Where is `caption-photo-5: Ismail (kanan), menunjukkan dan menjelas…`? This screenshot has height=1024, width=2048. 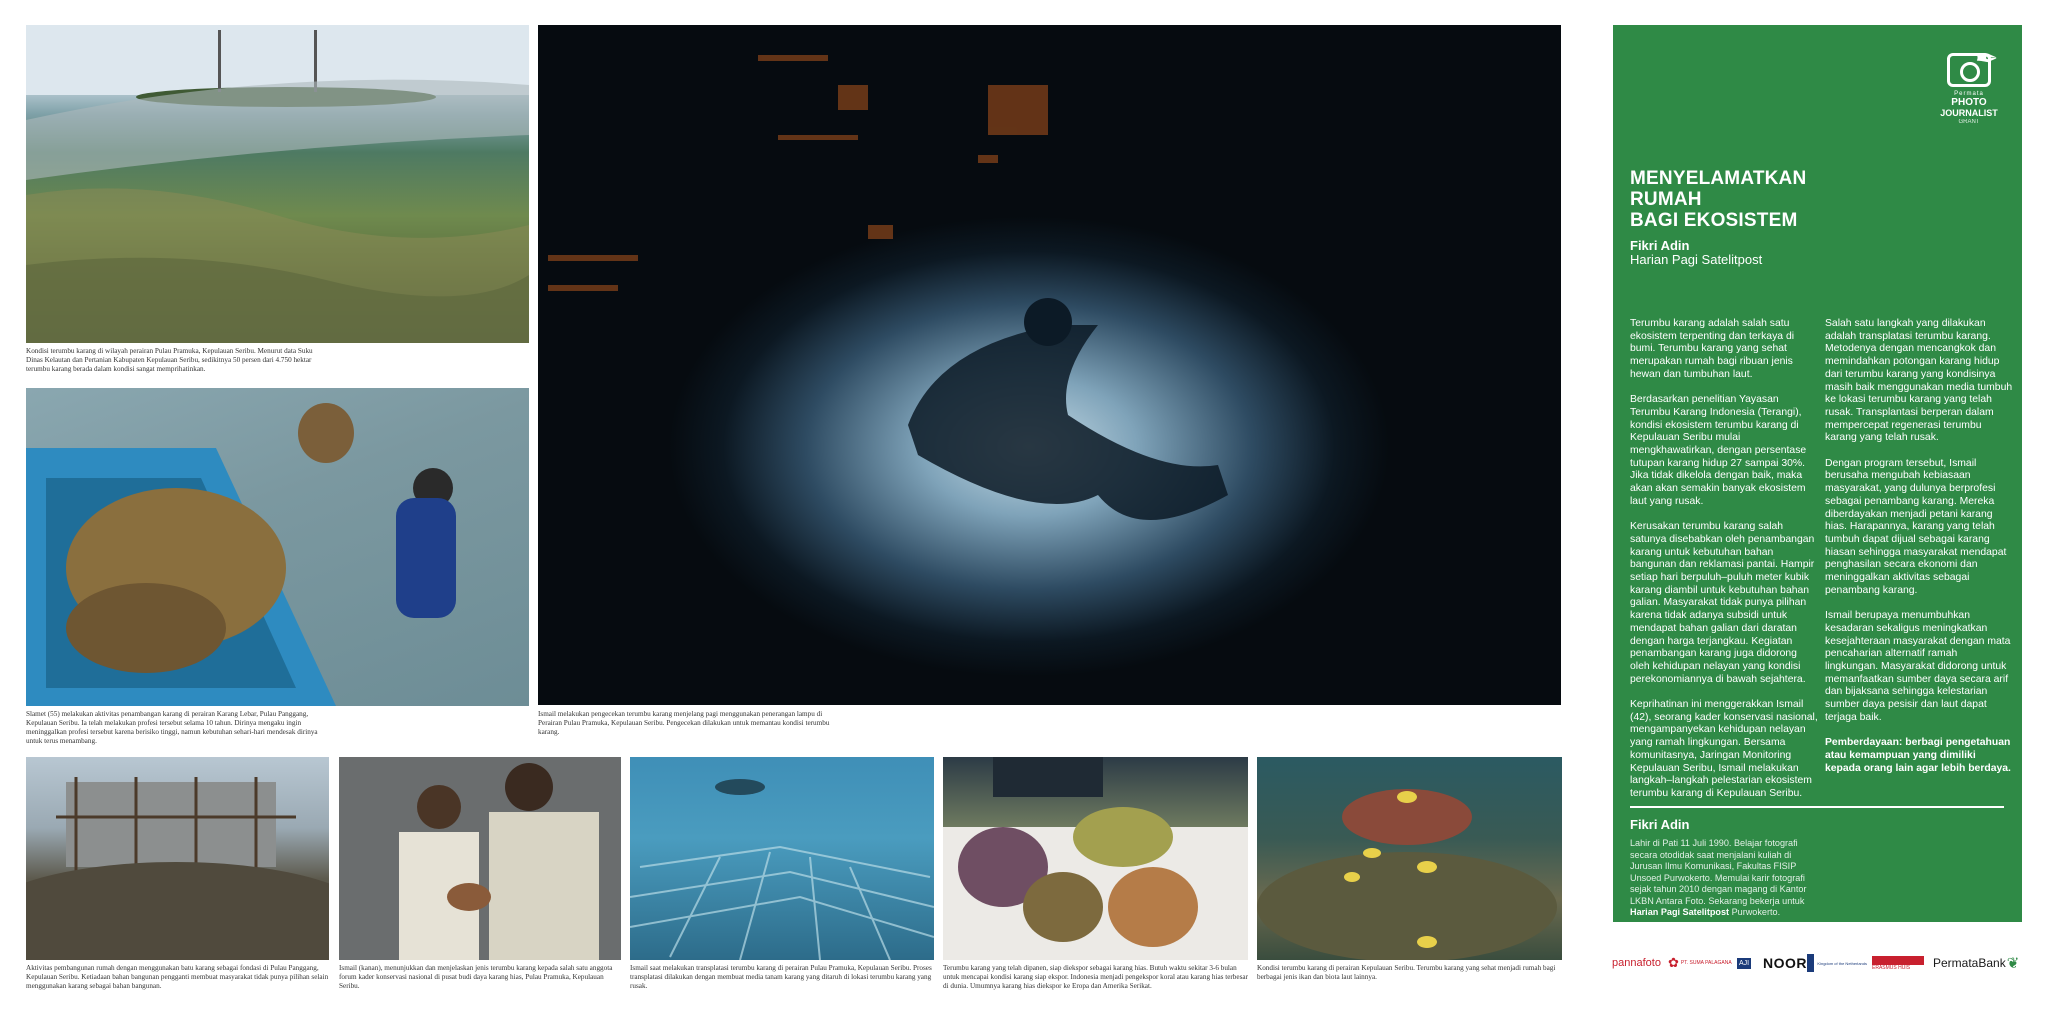 caption-photo-5: Ismail (kanan), menunjukkan dan menjelas… is located at coordinates (476, 977).